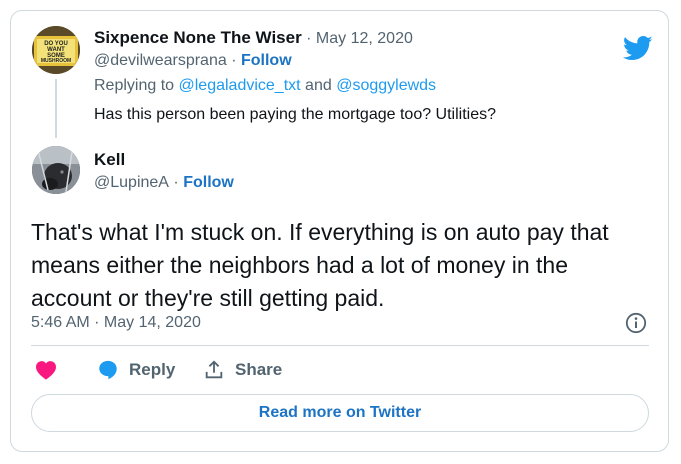 The height and width of the screenshot is (464, 681). Describe the element at coordinates (340, 413) in the screenshot. I see `read-more-button: Read more on Twitter` at that location.